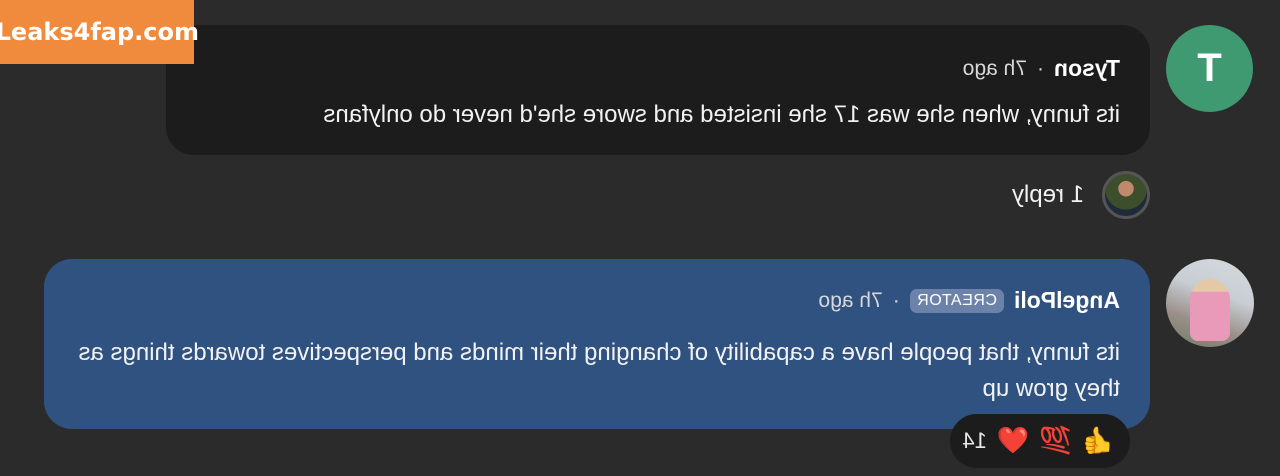 Image resolution: width=1280 pixels, height=476 pixels. Describe the element at coordinates (956, 300) in the screenshot. I see `creator-badge: CREATOR` at that location.